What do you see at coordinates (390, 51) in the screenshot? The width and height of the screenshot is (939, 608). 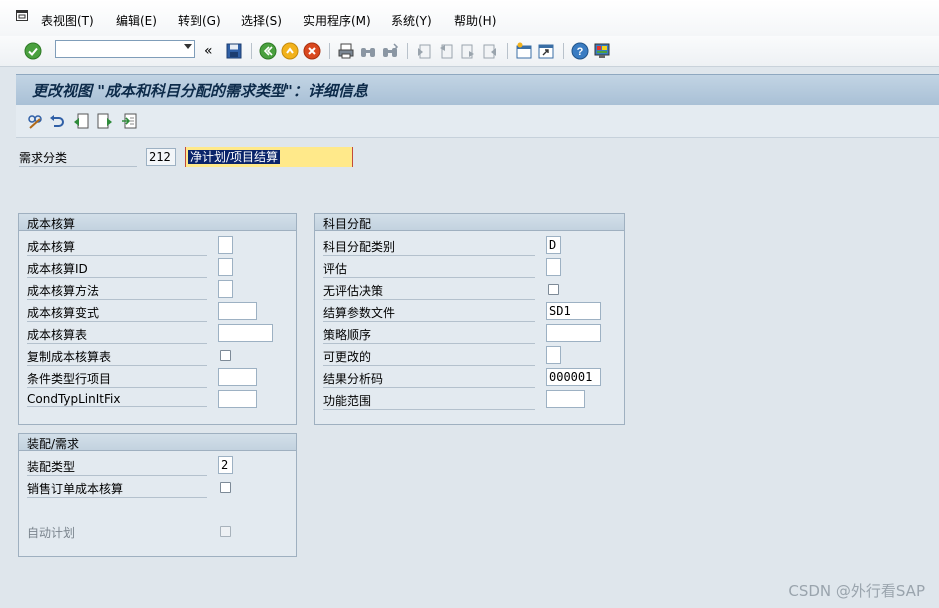 I see `find-next-icon` at bounding box center [390, 51].